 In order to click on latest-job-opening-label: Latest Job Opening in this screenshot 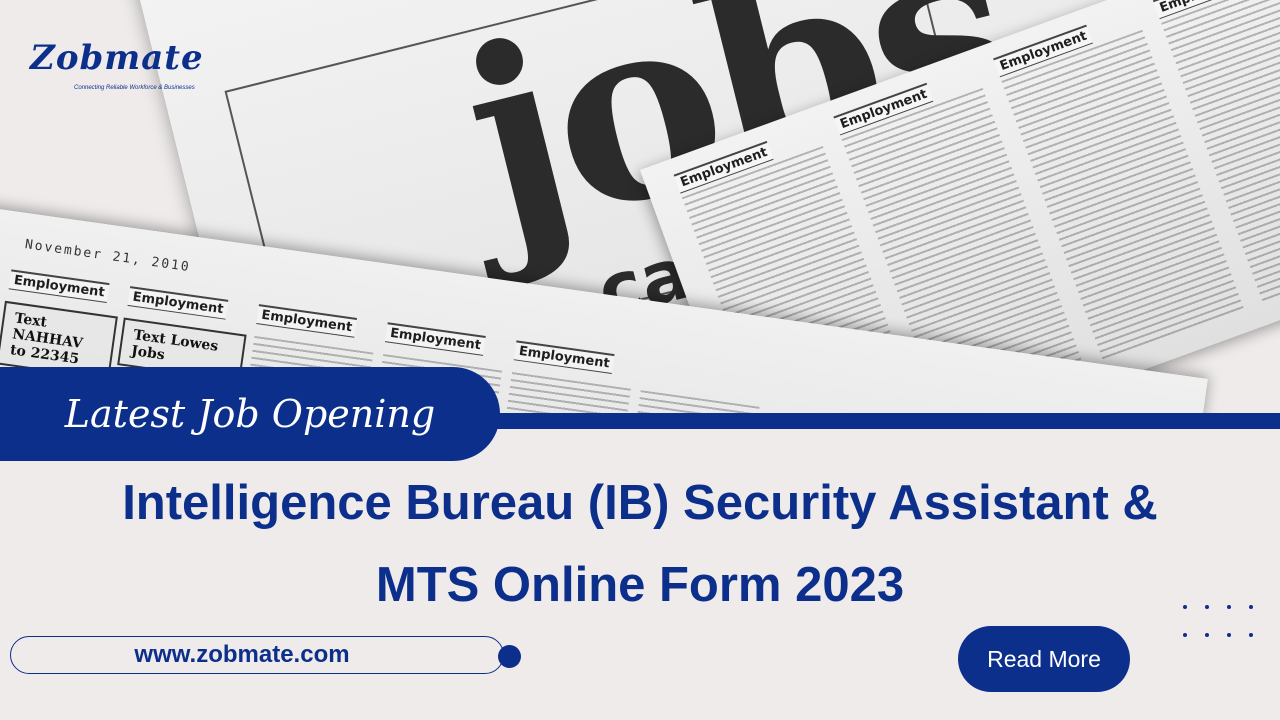, I will do `click(250, 414)`.